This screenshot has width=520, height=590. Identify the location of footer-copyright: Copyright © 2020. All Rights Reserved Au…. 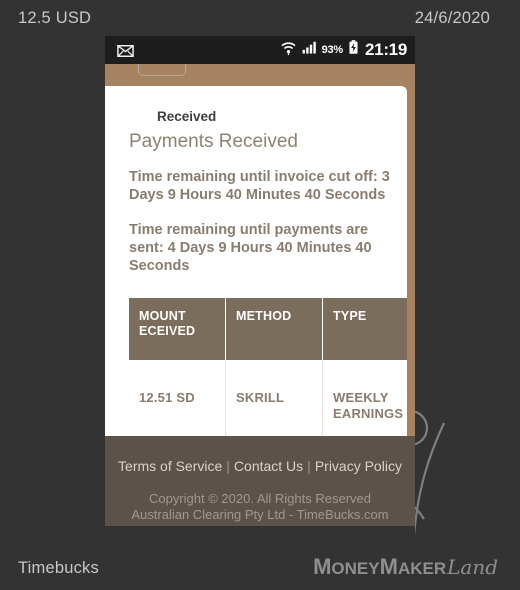
(260, 507).